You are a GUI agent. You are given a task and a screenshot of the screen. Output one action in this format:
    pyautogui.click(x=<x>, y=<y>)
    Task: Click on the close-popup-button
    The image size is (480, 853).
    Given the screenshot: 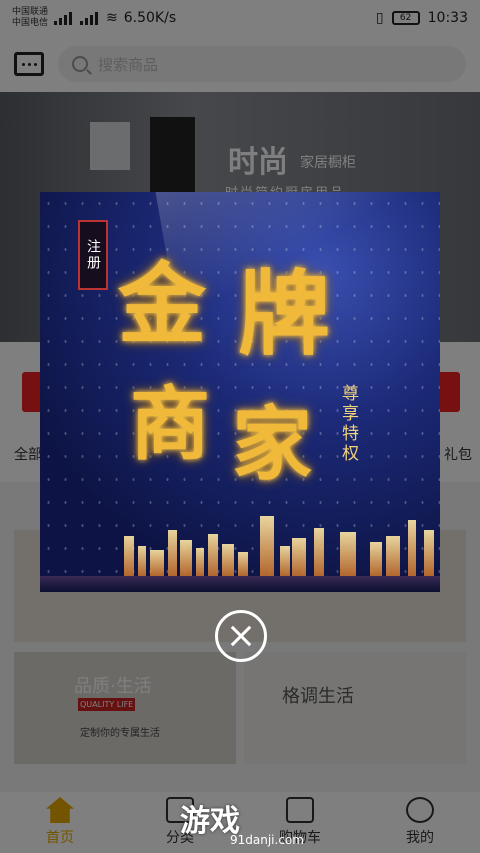 What is the action you would take?
    pyautogui.click(x=241, y=636)
    